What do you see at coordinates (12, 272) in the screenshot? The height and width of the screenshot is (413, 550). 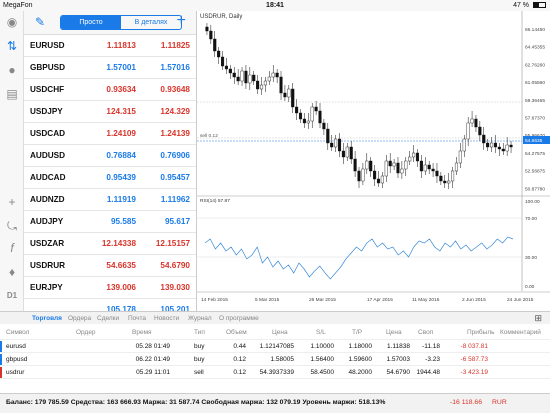 I see `templates-icon: ♦` at bounding box center [12, 272].